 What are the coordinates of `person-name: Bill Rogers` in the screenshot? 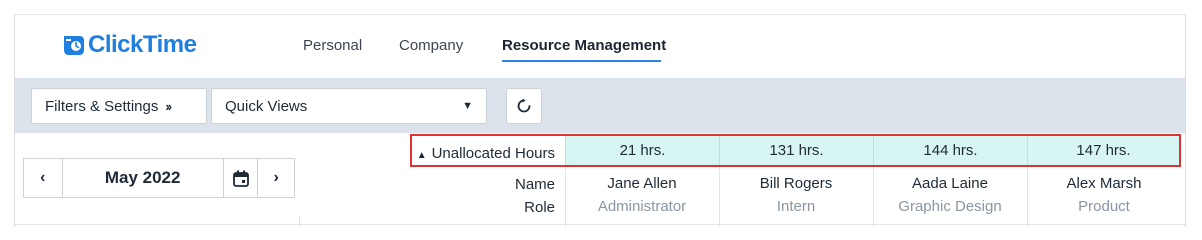 It's located at (796, 186).